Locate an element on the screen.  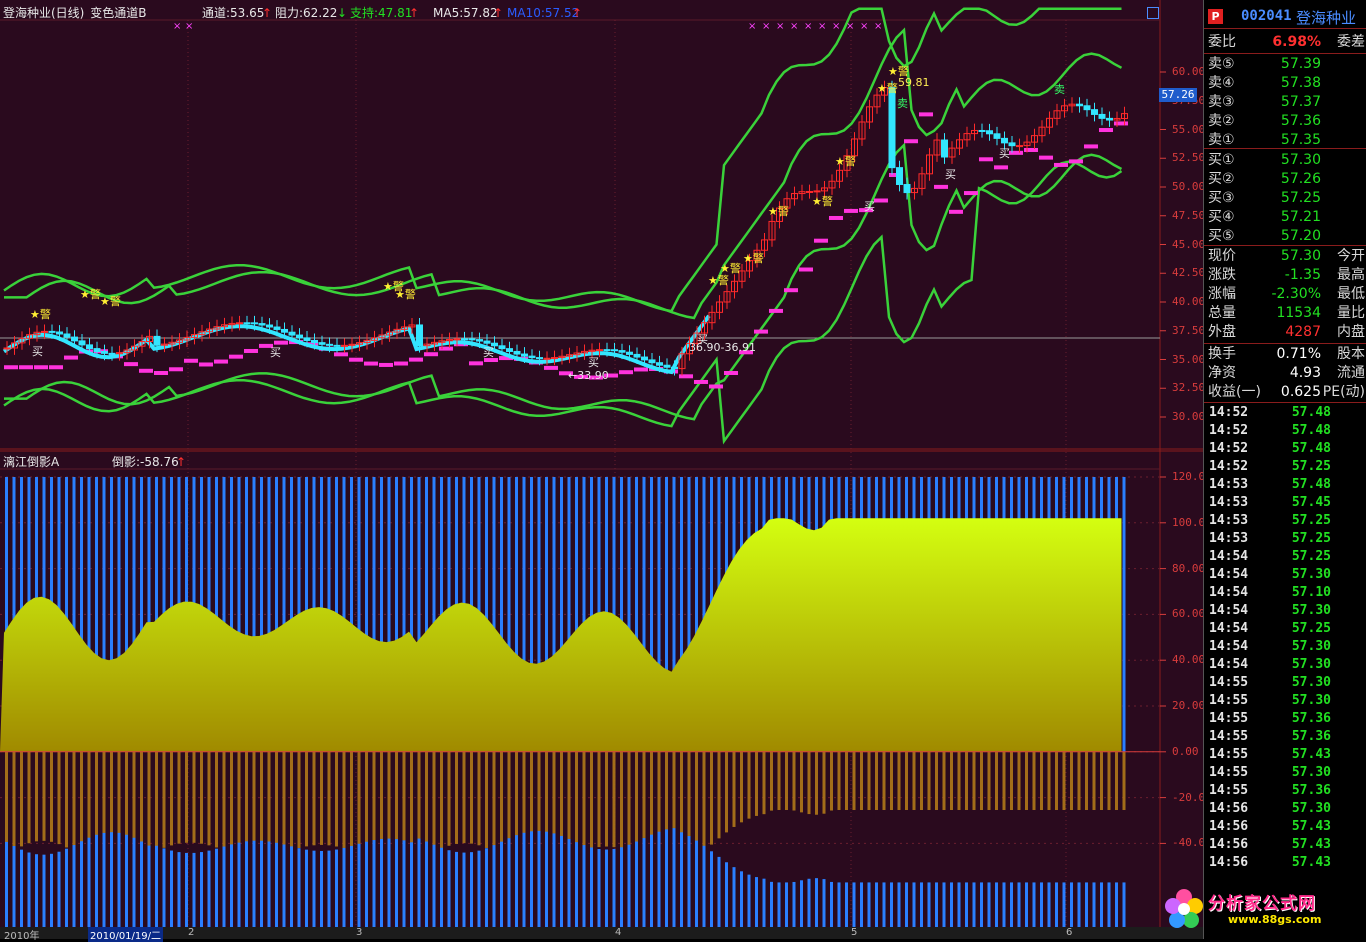
tick-row: 14:55 57.36 is located at coordinates (1285, 737).